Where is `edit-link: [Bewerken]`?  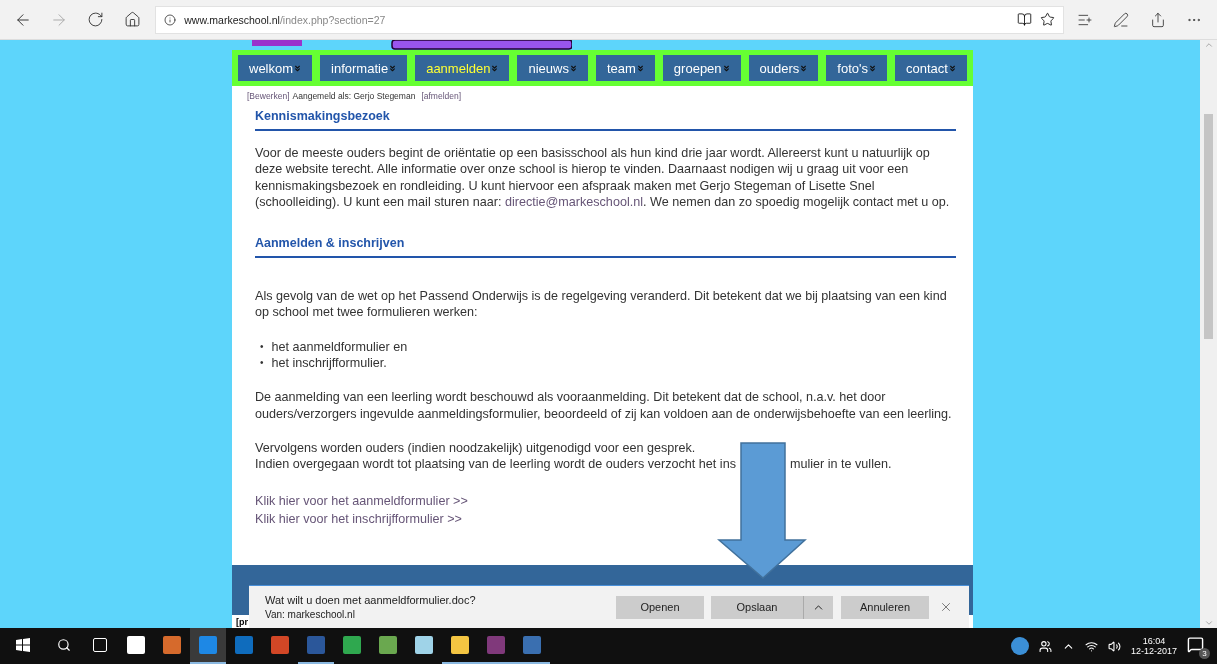 edit-link: [Bewerken] is located at coordinates (268, 96).